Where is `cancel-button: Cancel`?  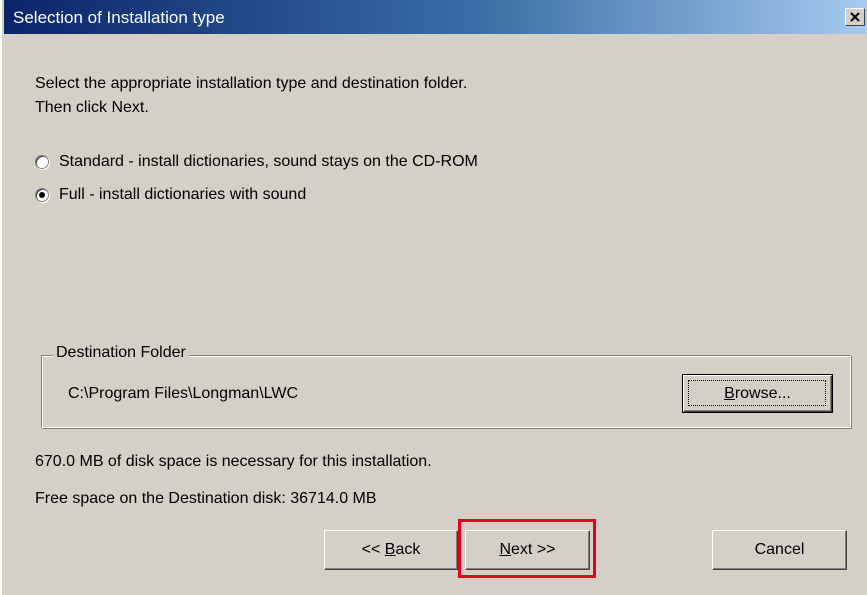
cancel-button: Cancel is located at coordinates (779, 550).